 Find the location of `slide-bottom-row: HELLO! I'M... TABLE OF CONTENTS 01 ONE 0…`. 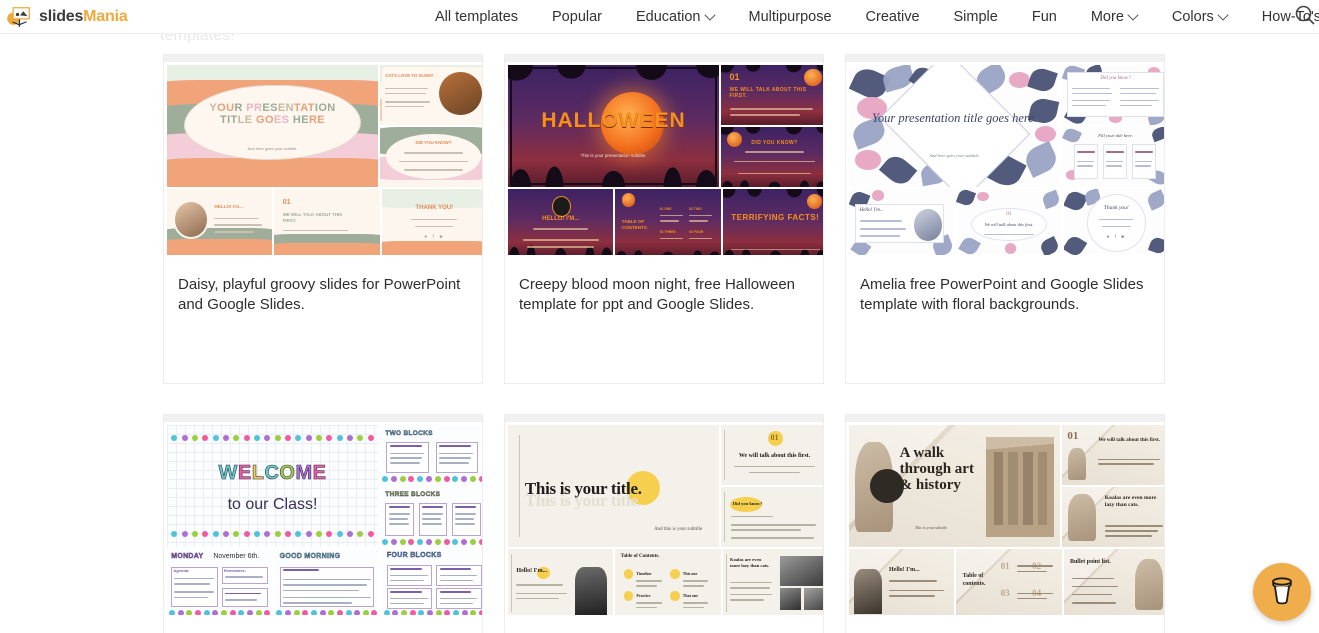

slide-bottom-row: HELLO! I'M... TABLE OF CONTENTS 01 ONE 0… is located at coordinates (665, 222).